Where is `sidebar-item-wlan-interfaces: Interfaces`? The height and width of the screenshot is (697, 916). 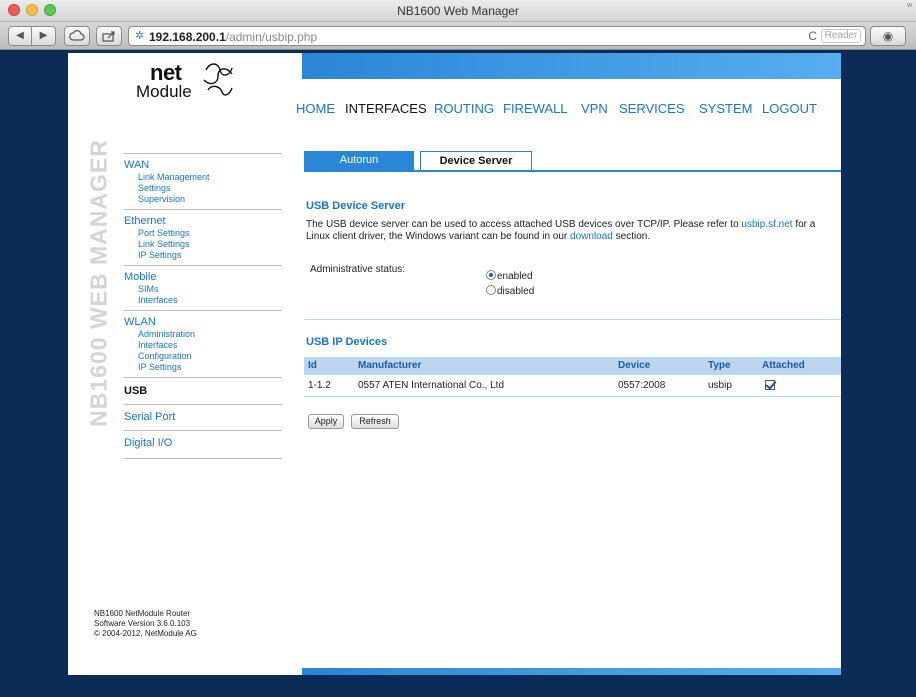 sidebar-item-wlan-interfaces: Interfaces is located at coordinates (203, 345).